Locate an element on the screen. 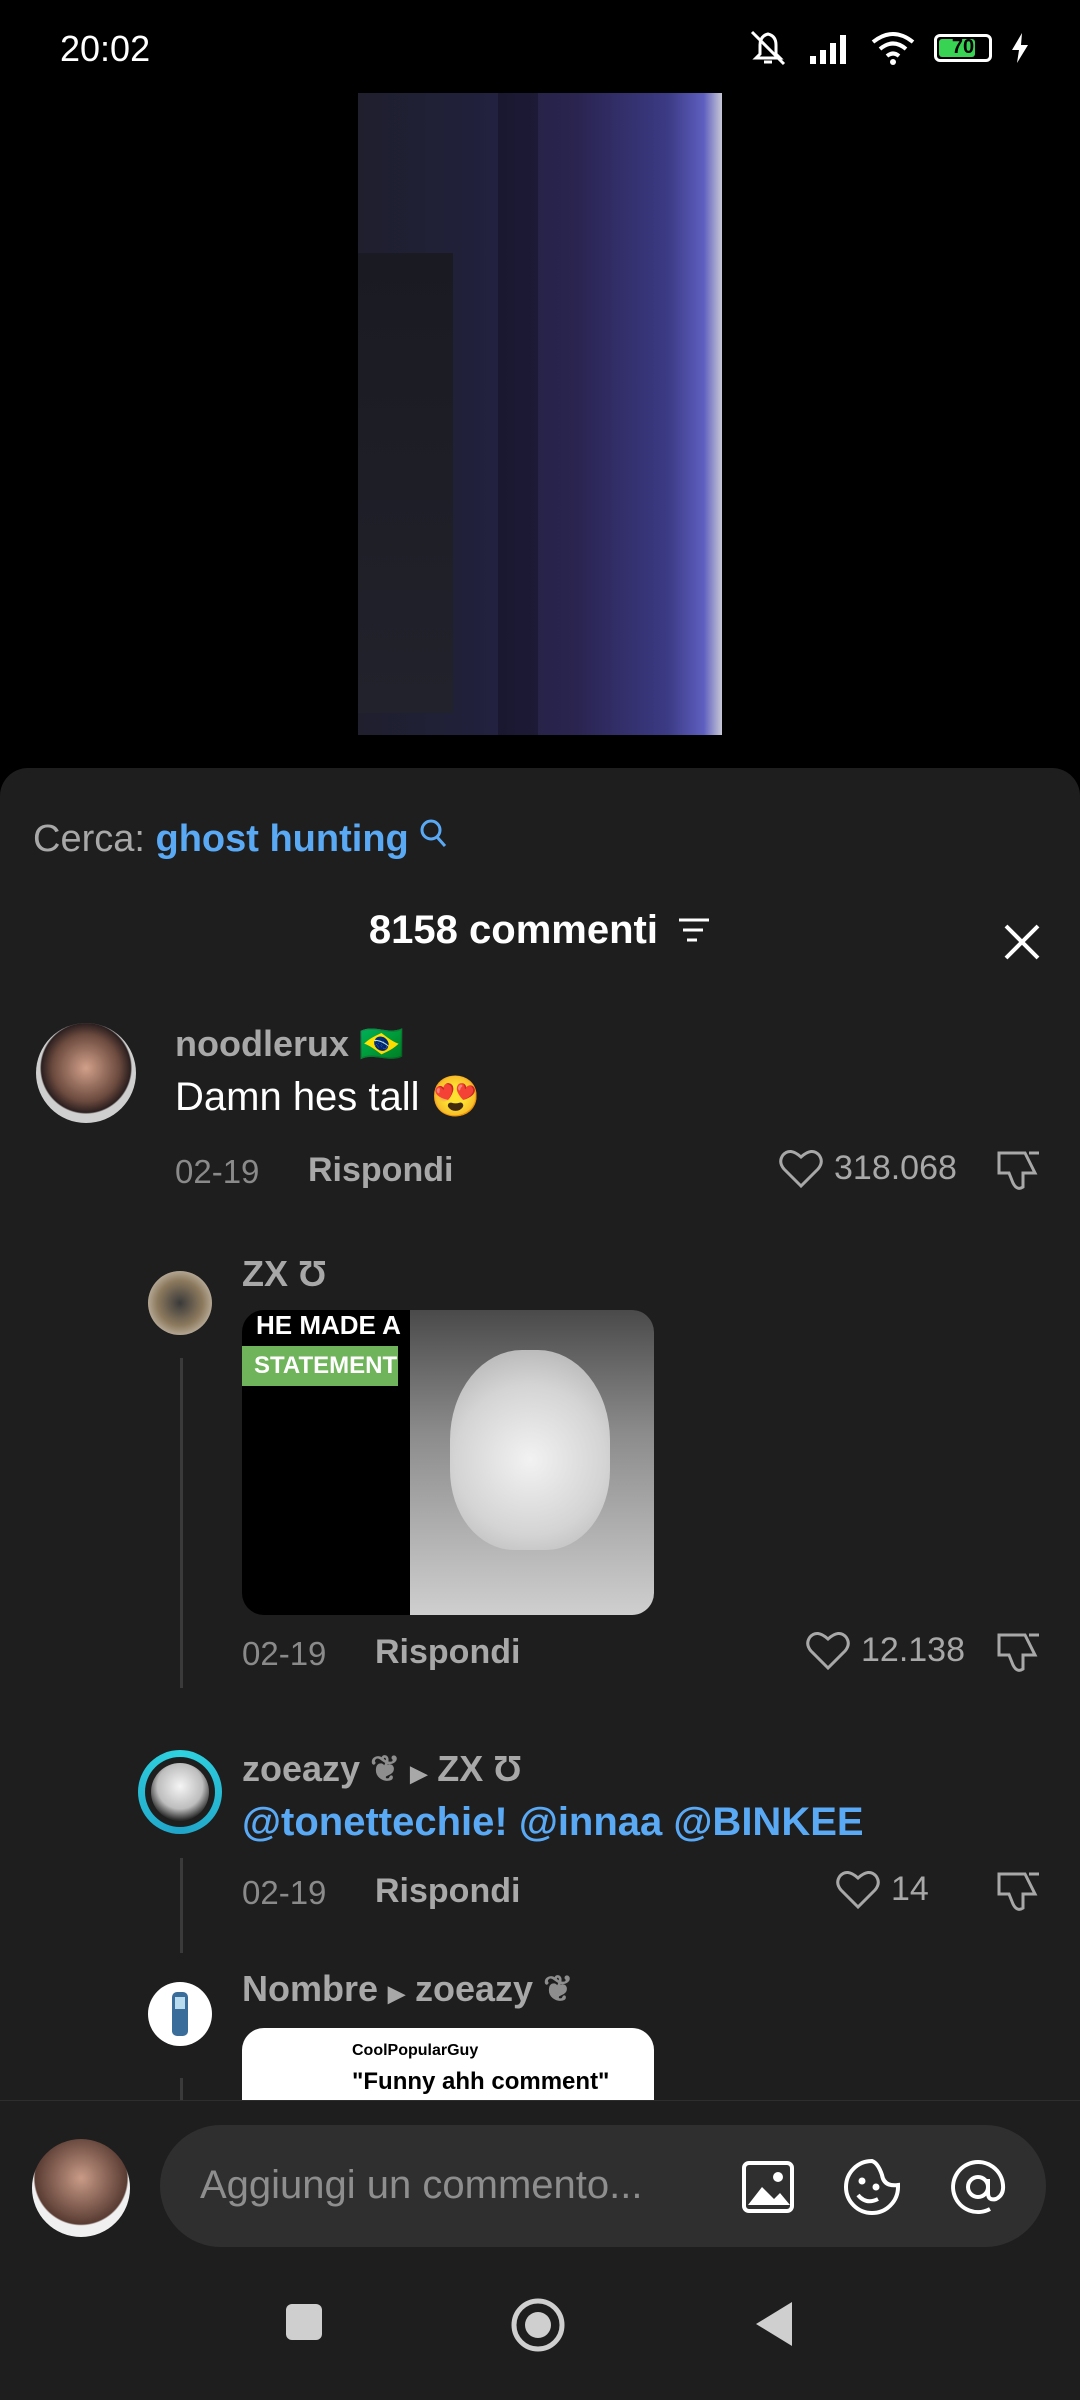 The image size is (1080, 2400). comment-username: zoeazy ❦ ▶ ZX Ʊ is located at coordinates (382, 1769).